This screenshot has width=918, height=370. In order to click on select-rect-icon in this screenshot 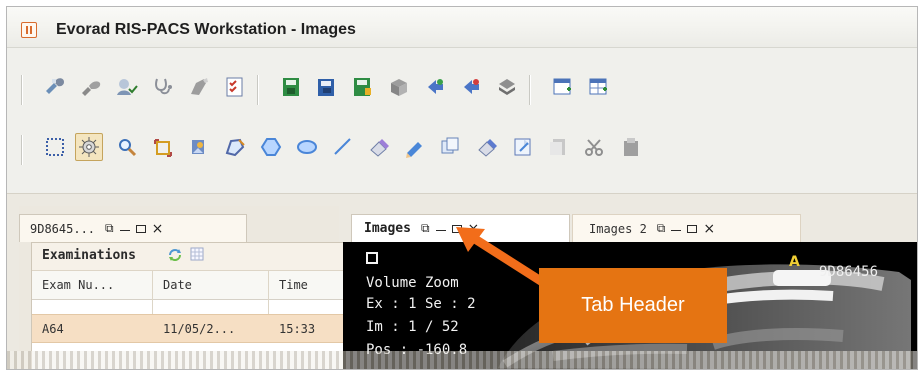, I will do `click(55, 147)`.